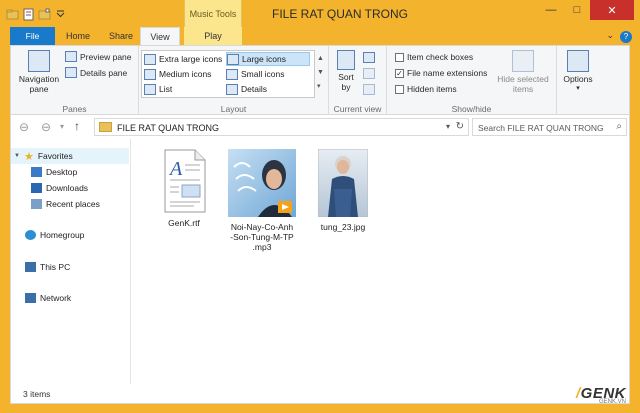  I want to click on options-group: Options ▾, so click(577, 81).